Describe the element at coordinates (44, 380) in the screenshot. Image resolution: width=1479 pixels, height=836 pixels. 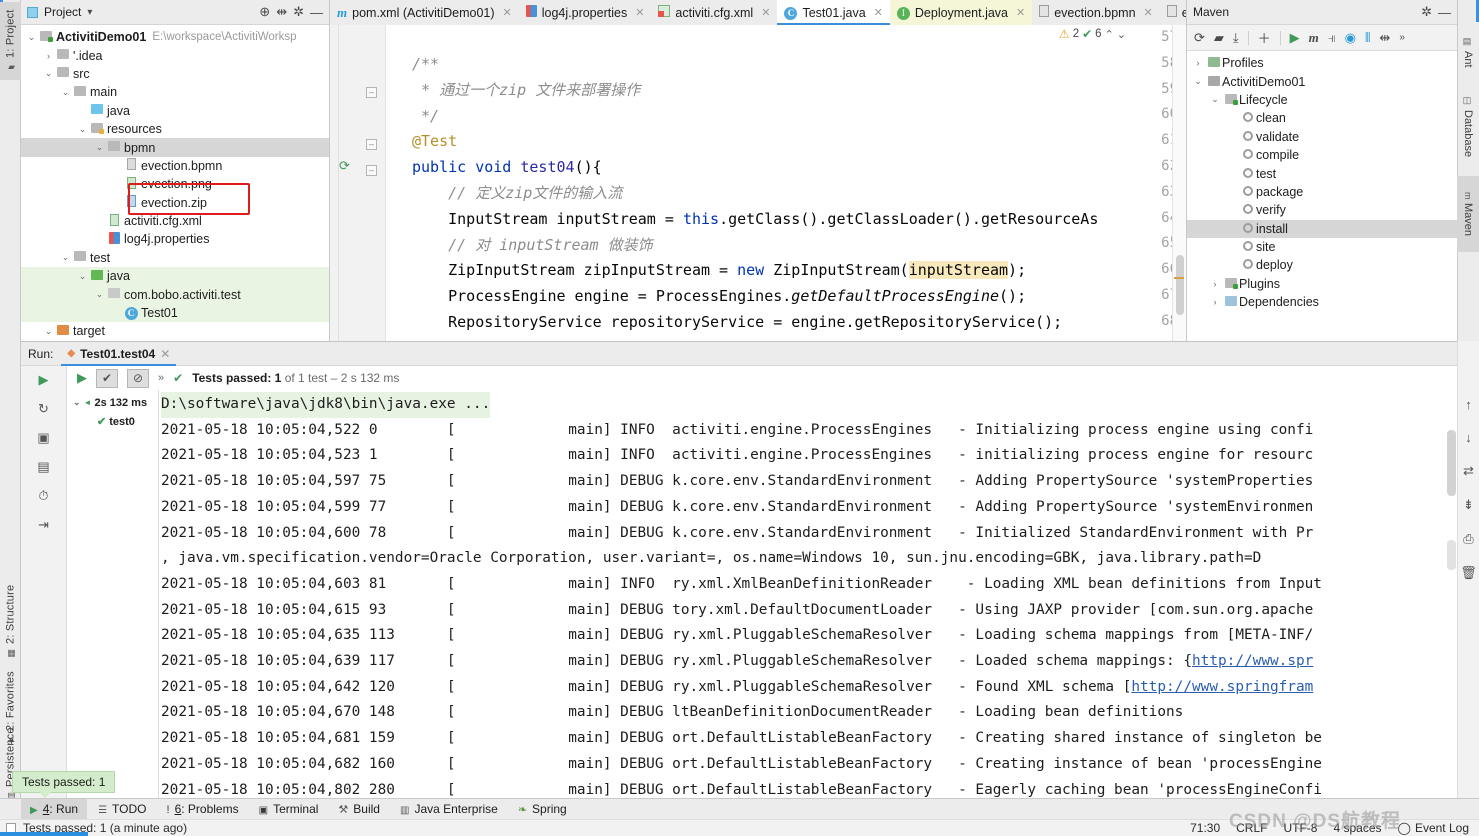
I see `rerun-green-icon: ▶` at that location.